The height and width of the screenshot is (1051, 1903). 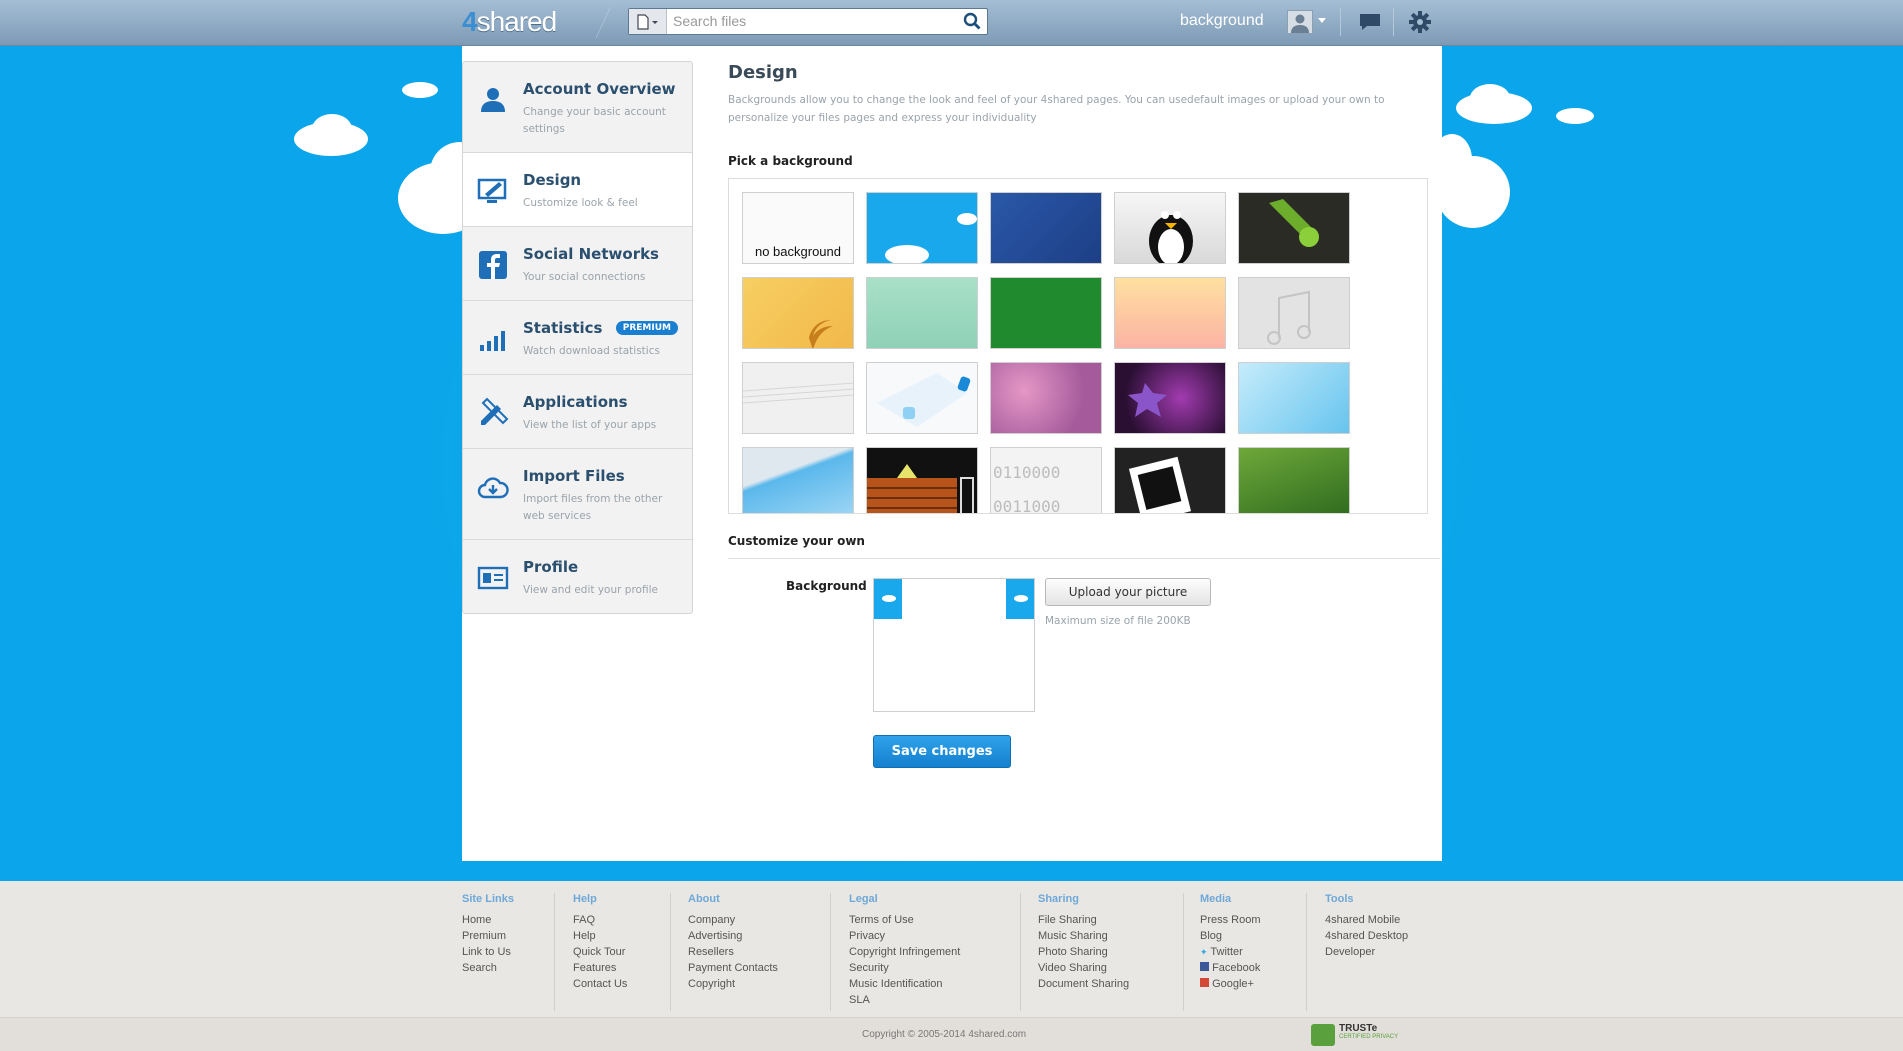 I want to click on footer-link: Blog, so click(x=1230, y=936).